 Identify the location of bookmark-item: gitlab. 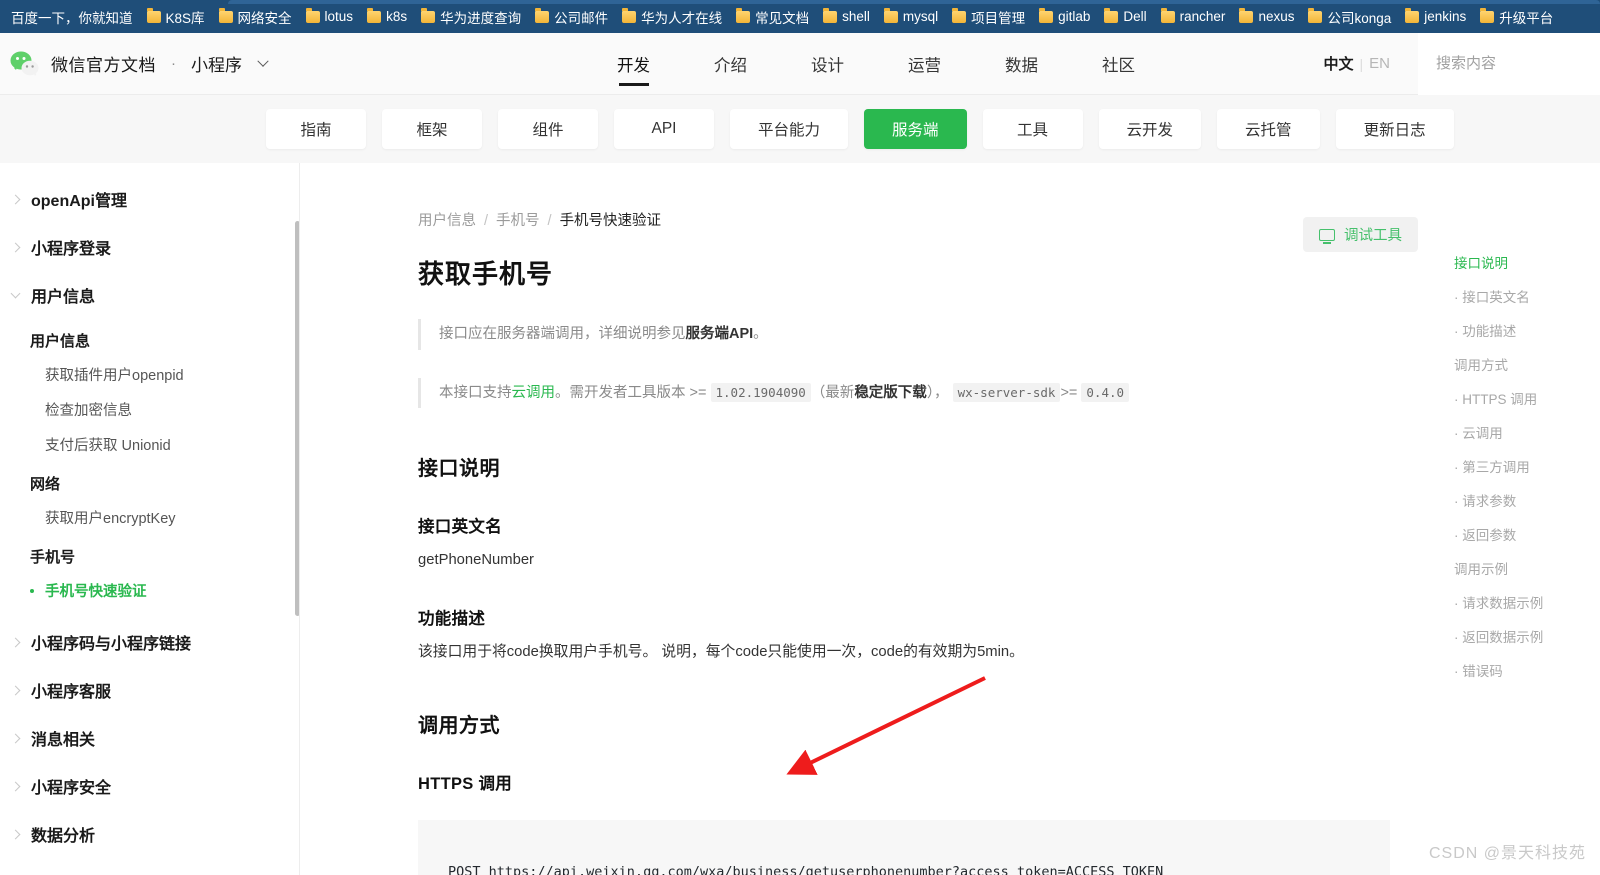
(1064, 16).